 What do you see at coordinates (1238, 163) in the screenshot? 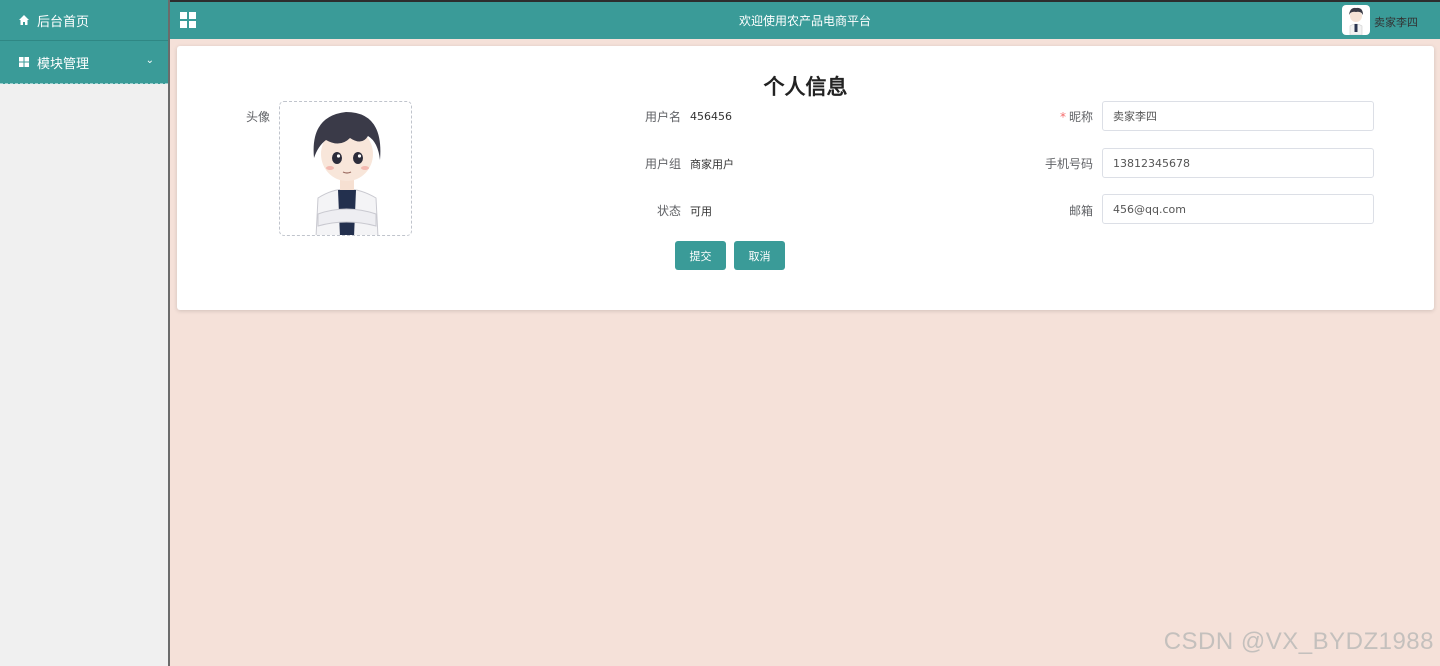
I see `phone-input` at bounding box center [1238, 163].